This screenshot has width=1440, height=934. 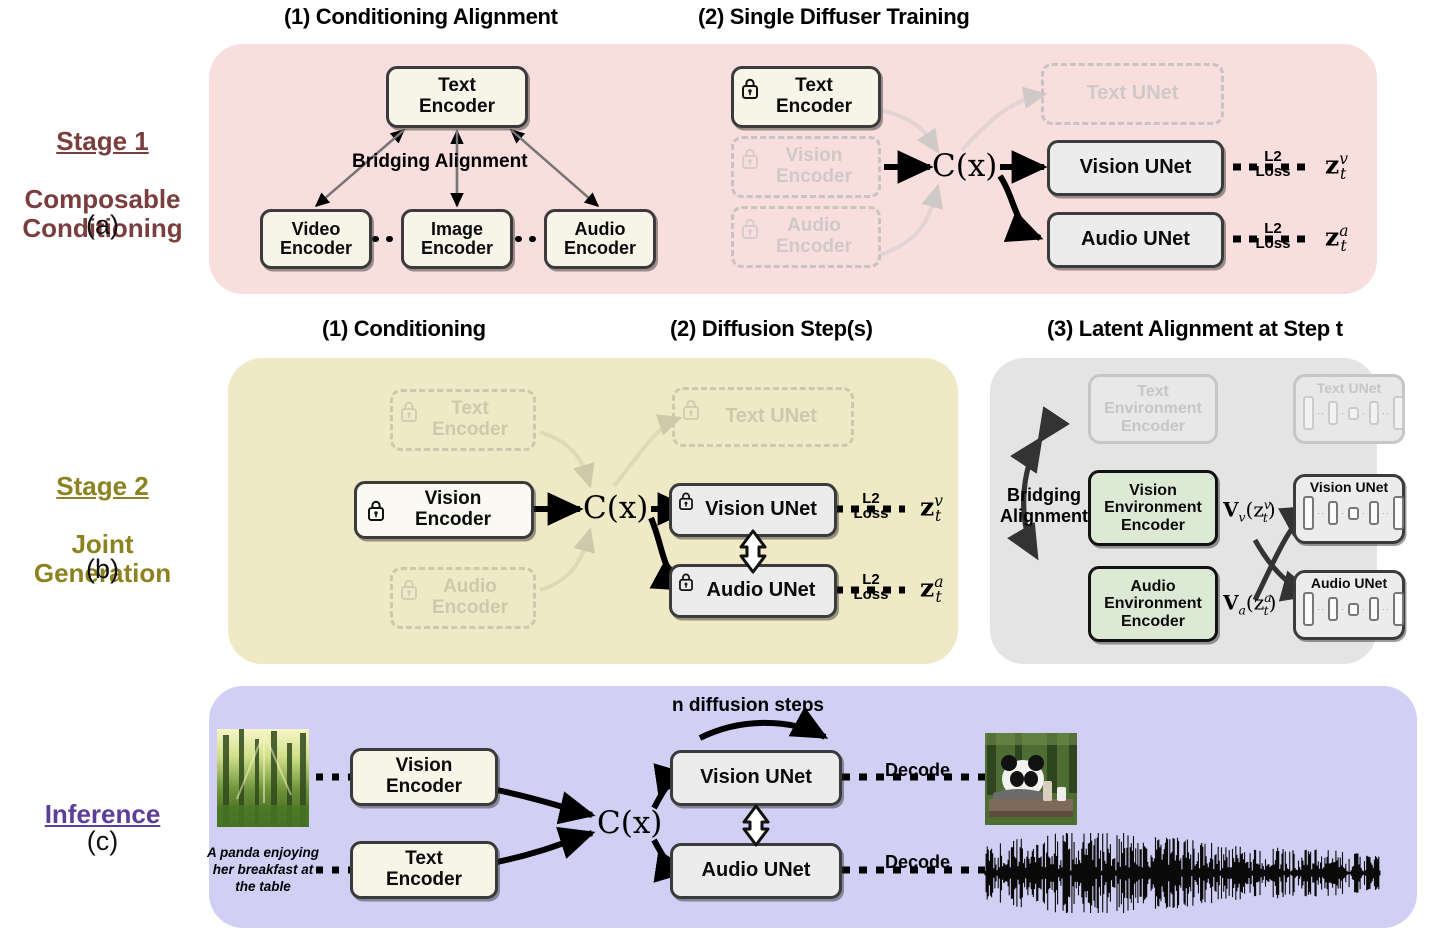 I want to click on s1-z-top: zvt, so click(x=1336, y=167).